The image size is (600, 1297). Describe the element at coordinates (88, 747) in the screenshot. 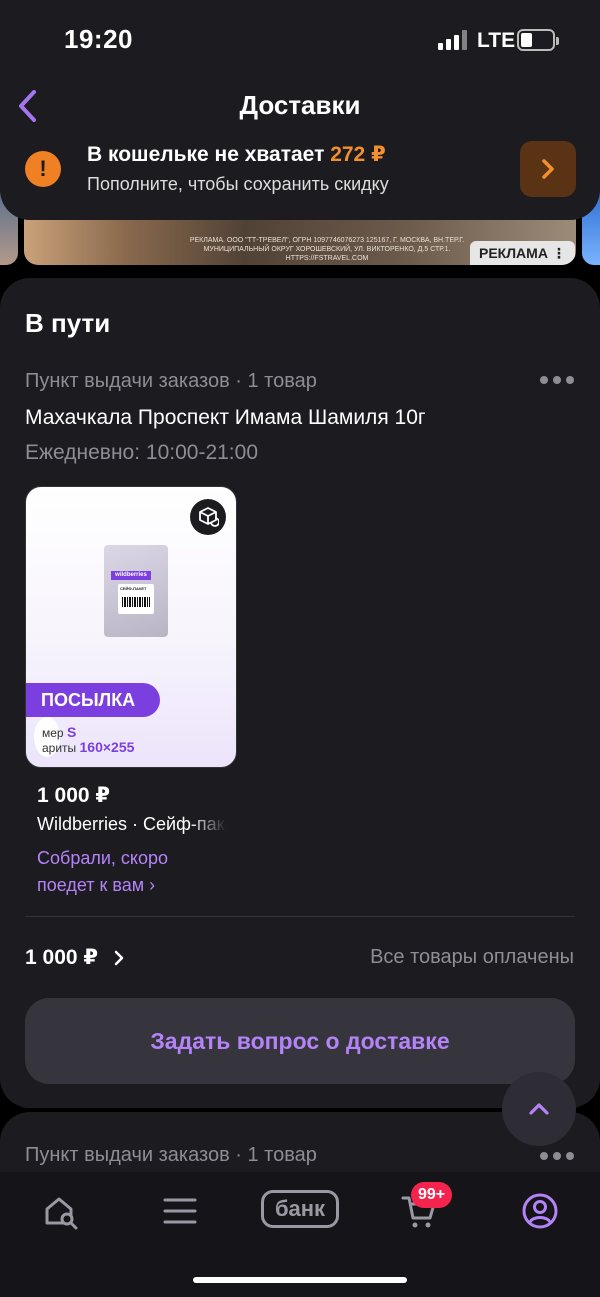

I see `package-dimensions: ариты 160×255` at that location.